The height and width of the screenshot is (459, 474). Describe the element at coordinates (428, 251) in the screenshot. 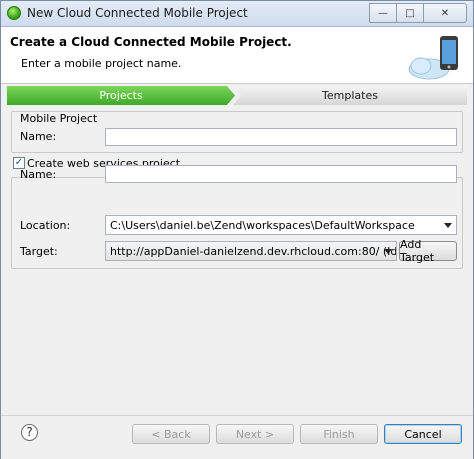

I see `add-target-button: Add Target` at that location.